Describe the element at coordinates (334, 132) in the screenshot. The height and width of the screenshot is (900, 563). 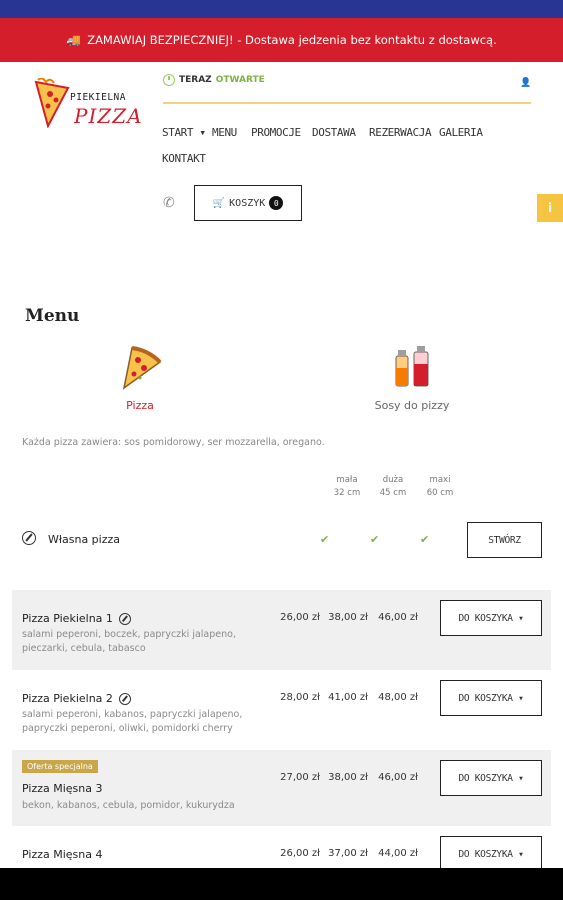
I see `nav-item-dostawa: DOSTAWA` at that location.